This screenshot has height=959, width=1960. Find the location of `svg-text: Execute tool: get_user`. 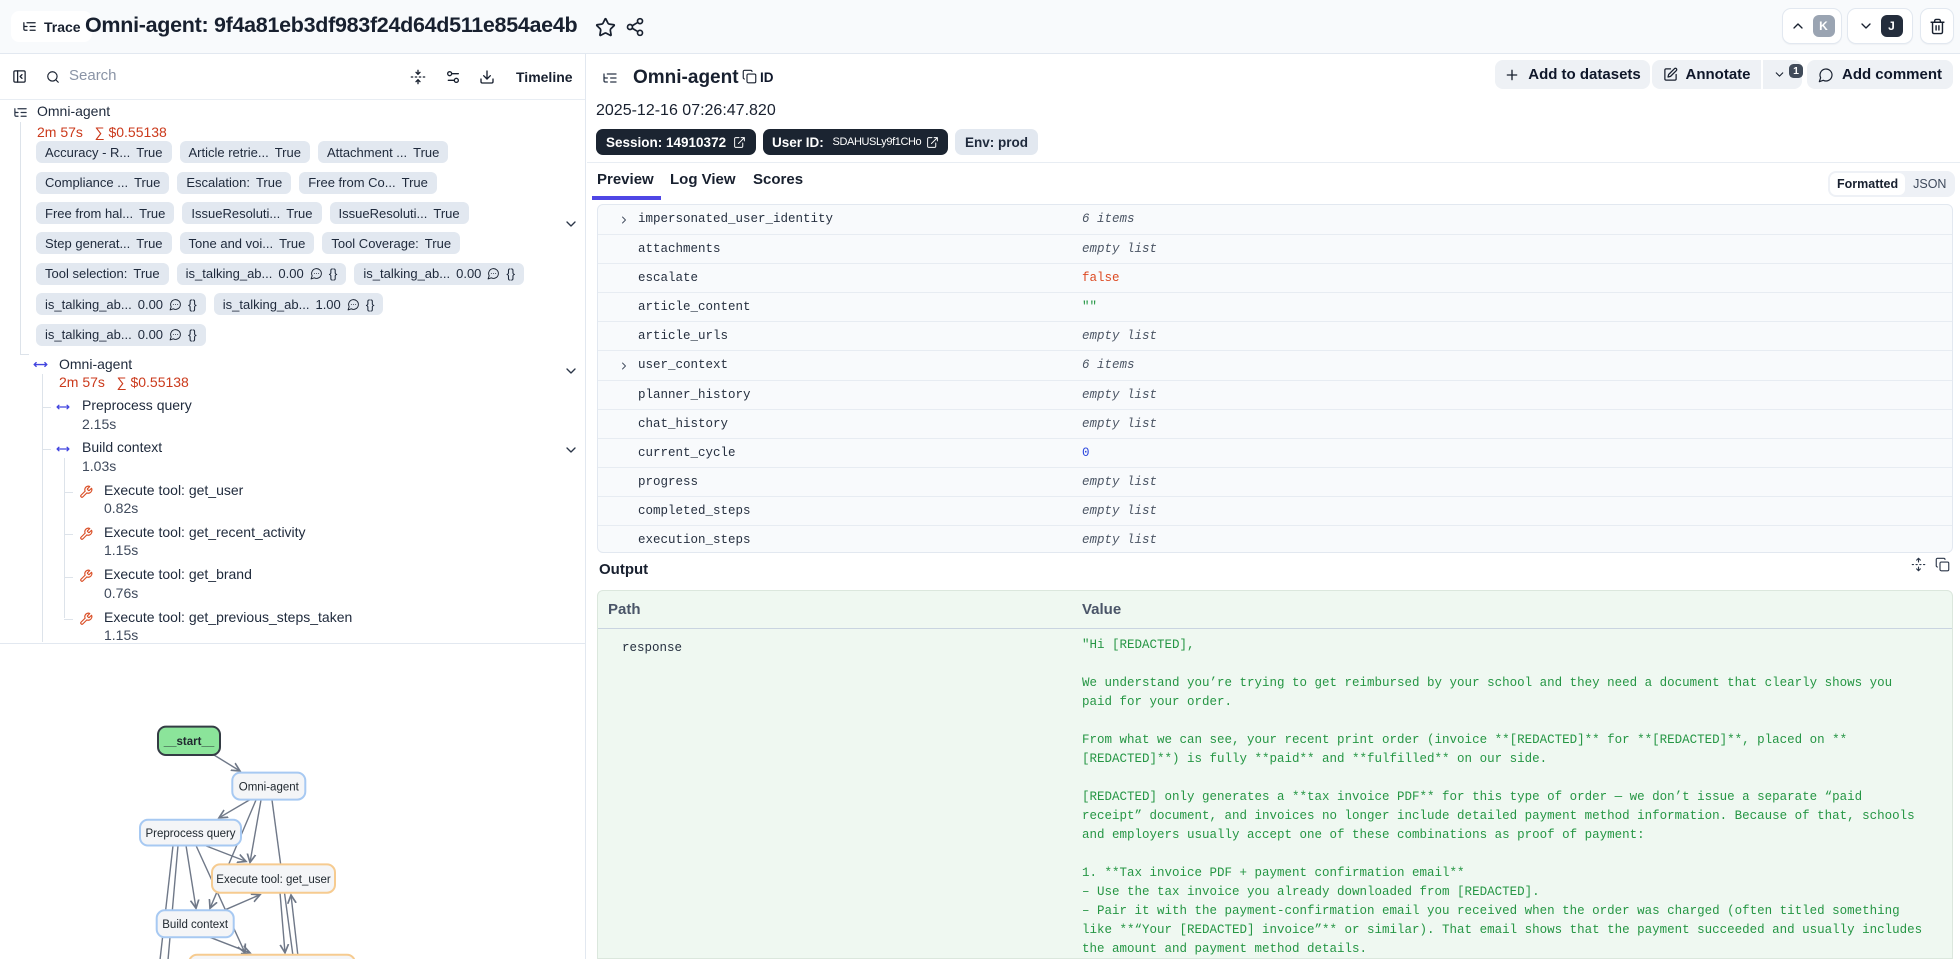

svg-text: Execute tool: get_user is located at coordinates (273, 880).